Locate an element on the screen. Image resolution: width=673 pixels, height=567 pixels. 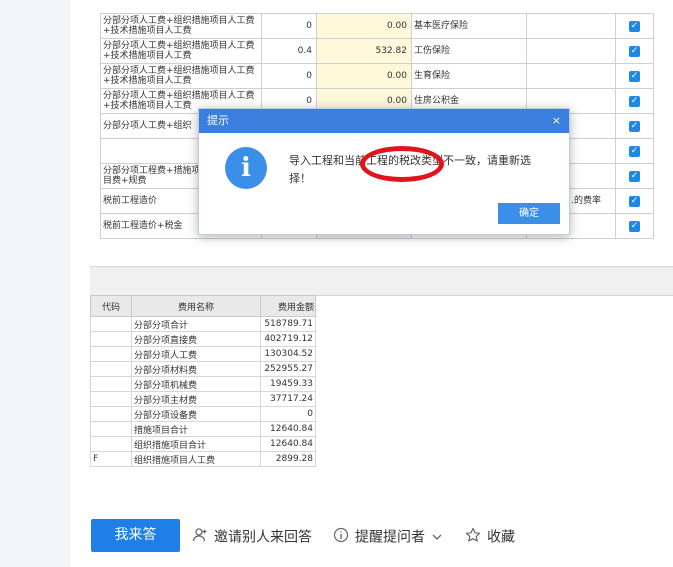
summary-row: 分部分项合计 518789.71 is located at coordinates (203, 324).